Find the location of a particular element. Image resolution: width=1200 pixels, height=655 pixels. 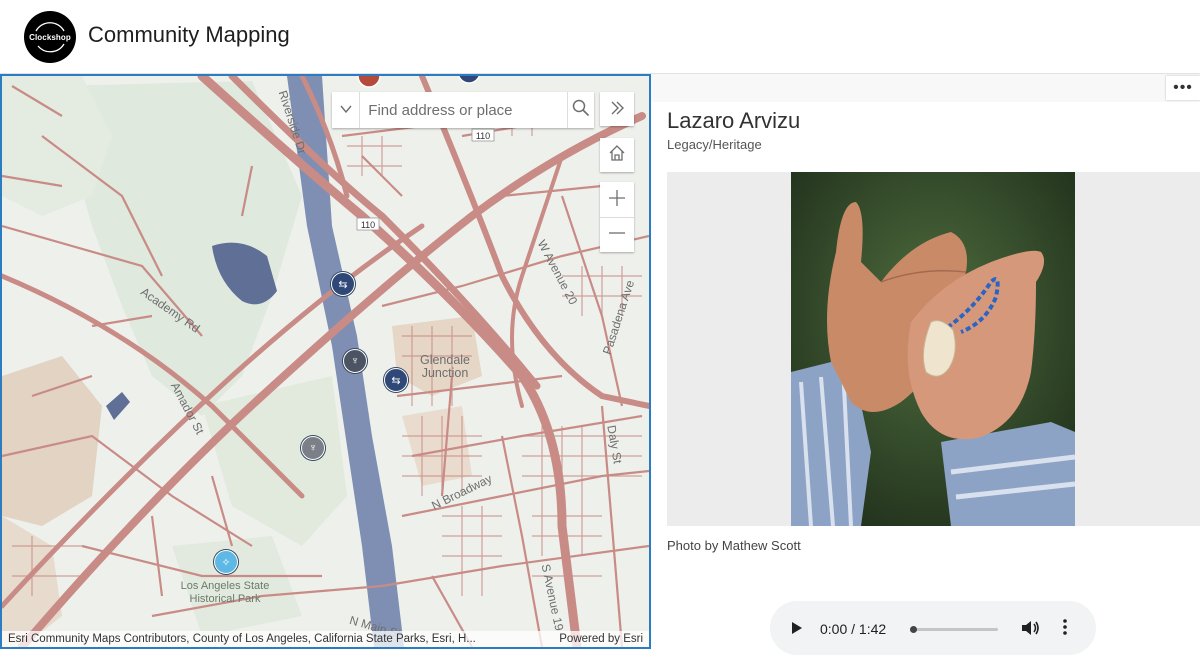

play-button is located at coordinates (797, 630).